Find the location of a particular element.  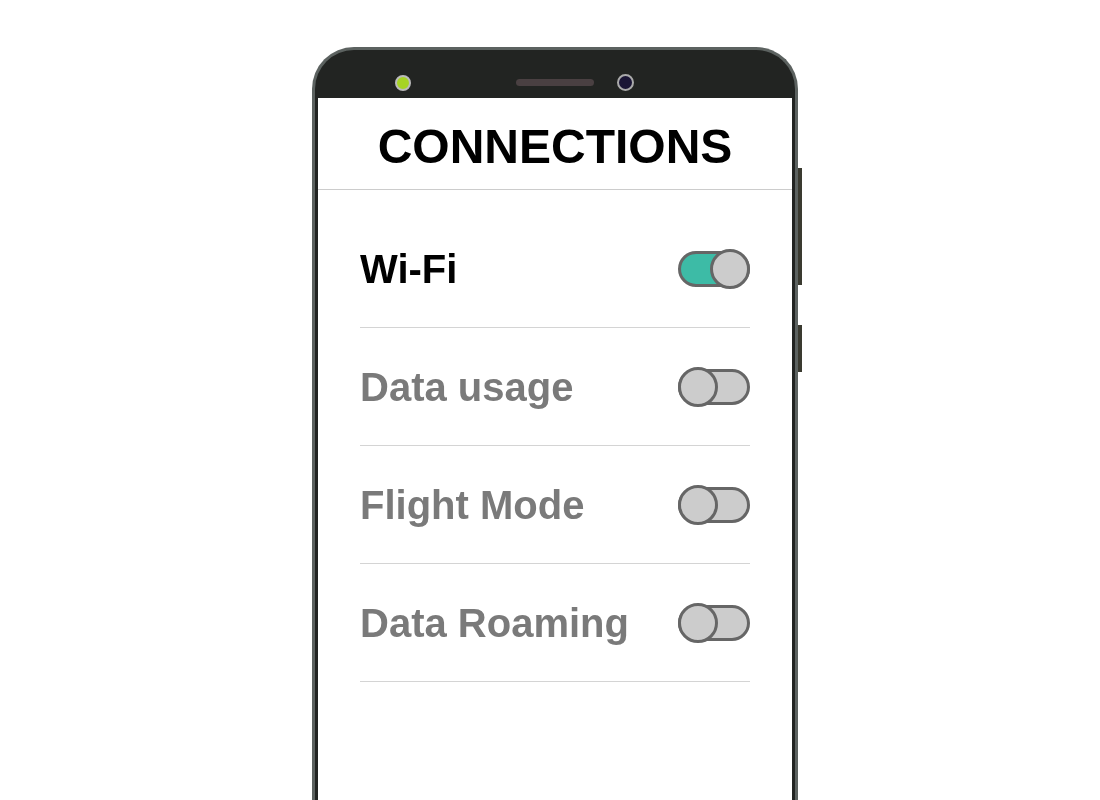

setting-label: Data usage is located at coordinates (467, 387).